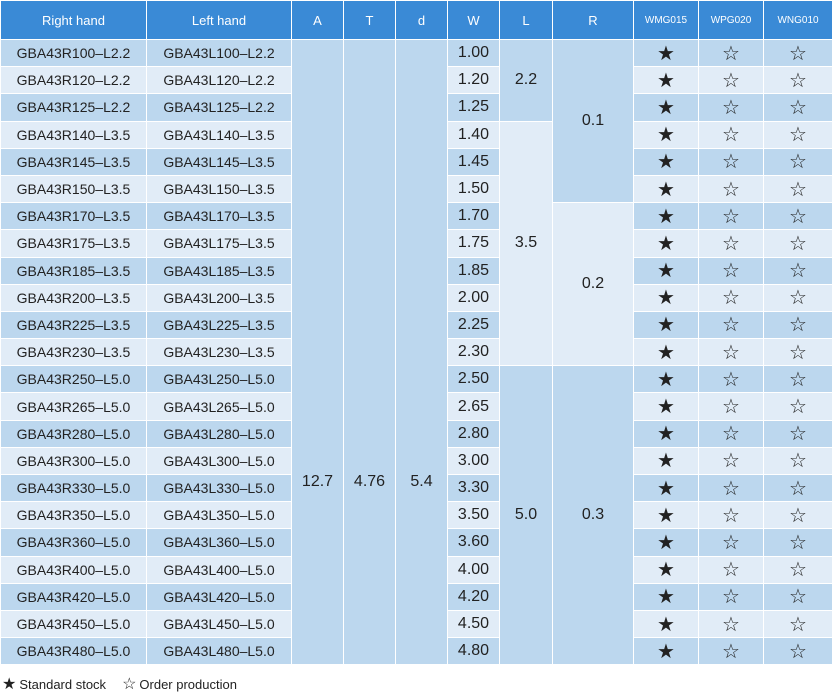 Image resolution: width=832 pixels, height=695 pixels. Describe the element at coordinates (473, 569) in the screenshot. I see `width-value: 4.00` at that location.